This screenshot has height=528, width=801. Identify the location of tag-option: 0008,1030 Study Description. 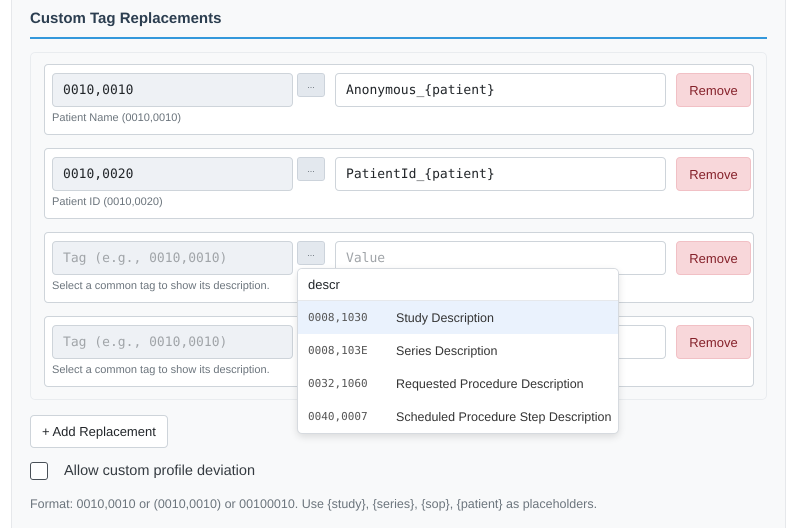
(458, 317).